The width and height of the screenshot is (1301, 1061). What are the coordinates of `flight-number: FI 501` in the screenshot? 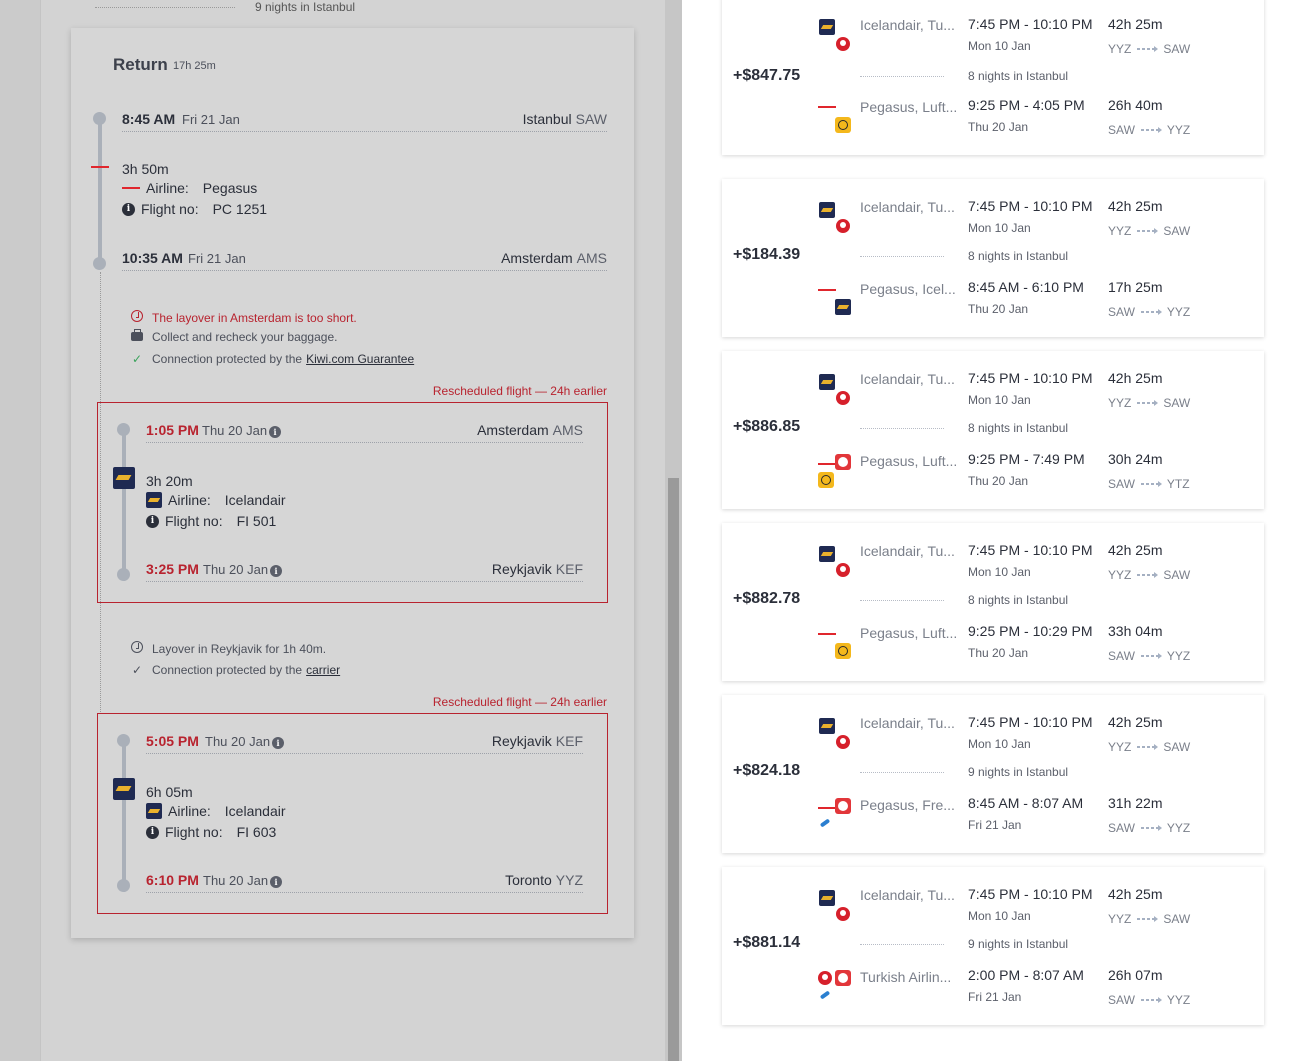 It's located at (256, 521).